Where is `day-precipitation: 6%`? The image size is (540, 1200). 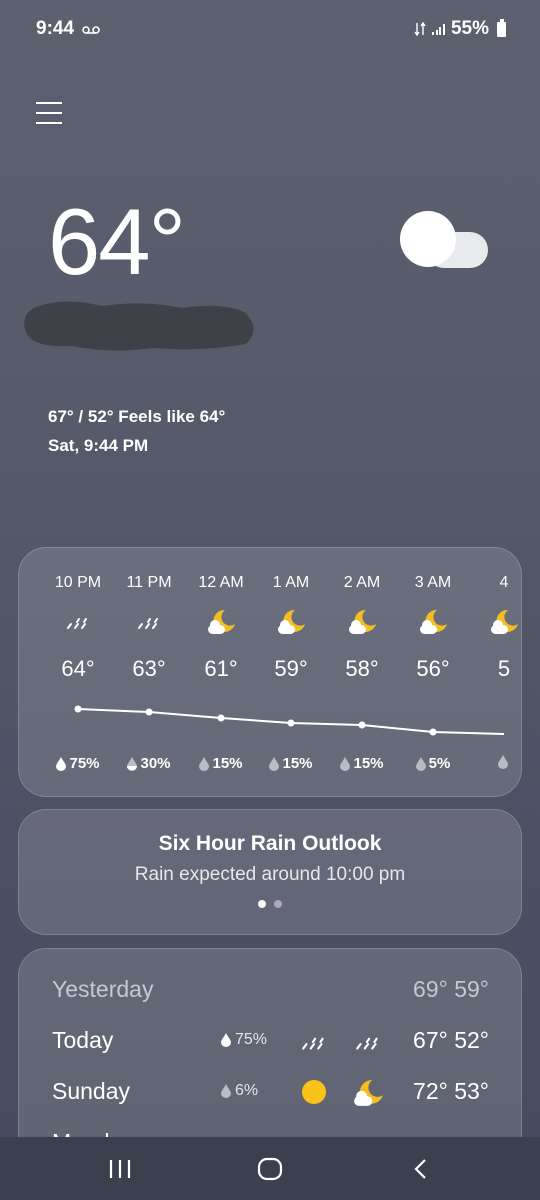
day-precipitation: 6% is located at coordinates (239, 1091).